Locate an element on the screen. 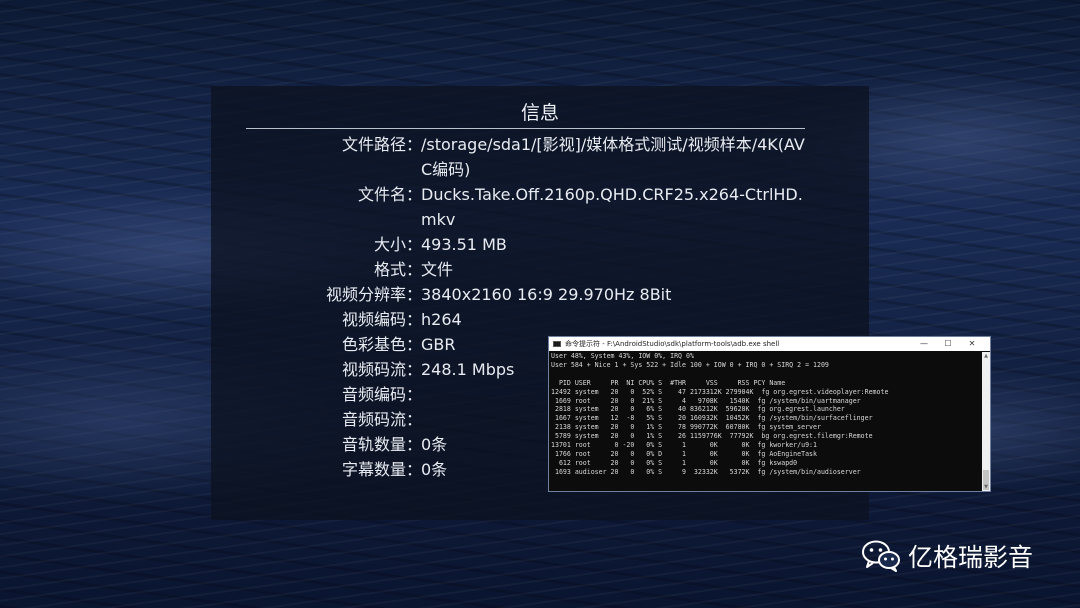  info-label: 格式 is located at coordinates (389, 269).